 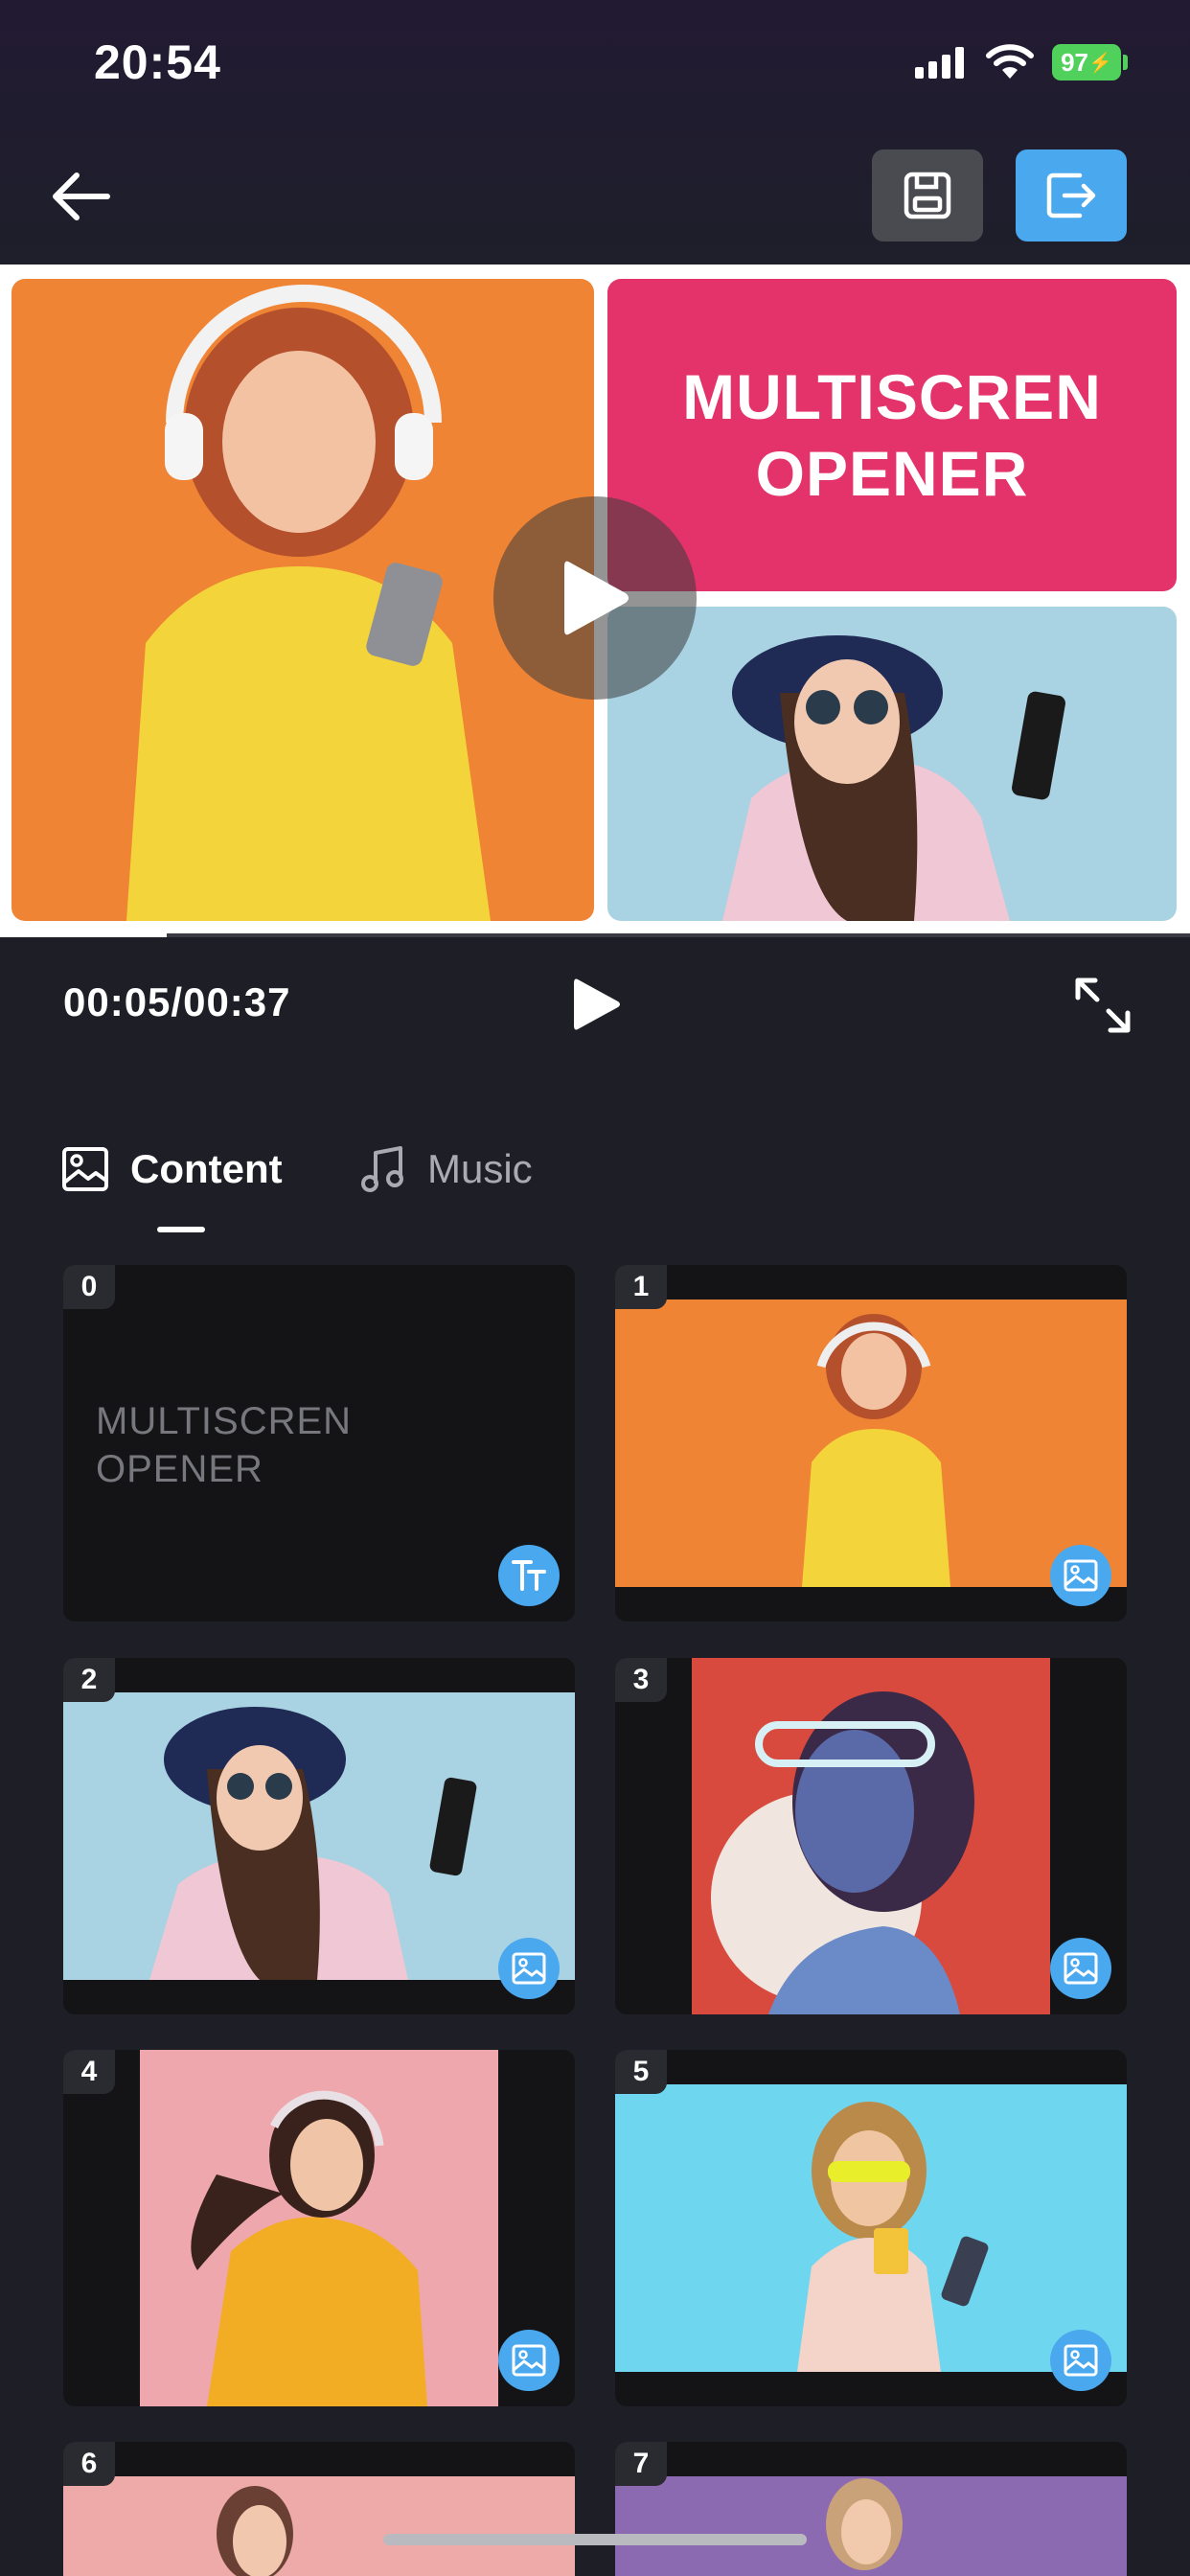 What do you see at coordinates (595, 935) in the screenshot?
I see `playback-progress-track` at bounding box center [595, 935].